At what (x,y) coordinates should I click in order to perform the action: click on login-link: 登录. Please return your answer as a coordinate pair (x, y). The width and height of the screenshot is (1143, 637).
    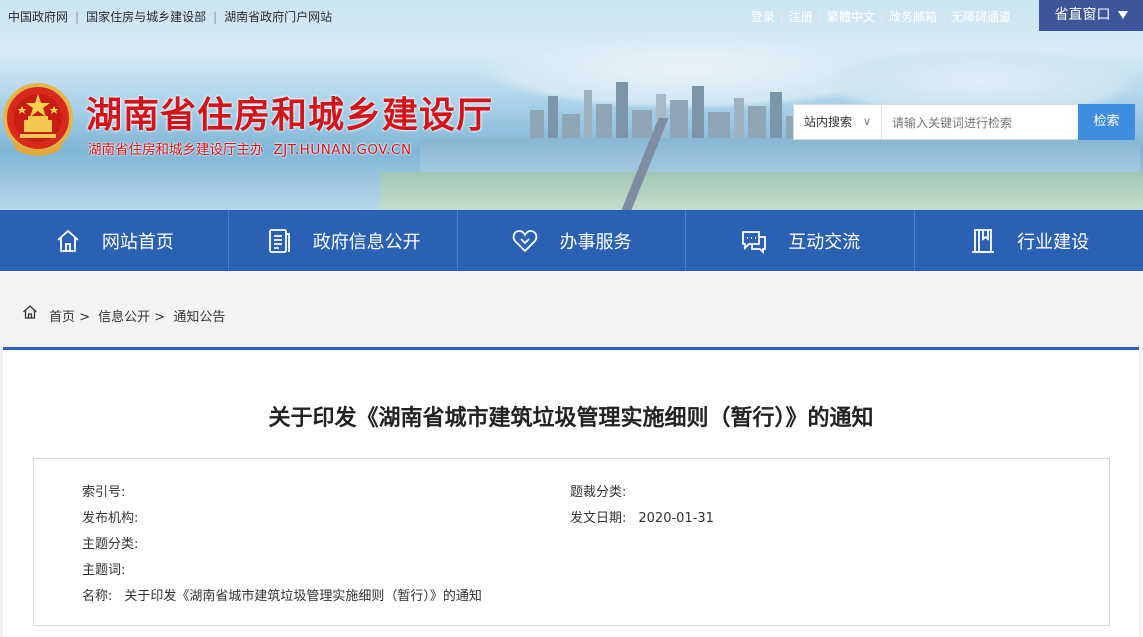
    Looking at the image, I should click on (763, 17).